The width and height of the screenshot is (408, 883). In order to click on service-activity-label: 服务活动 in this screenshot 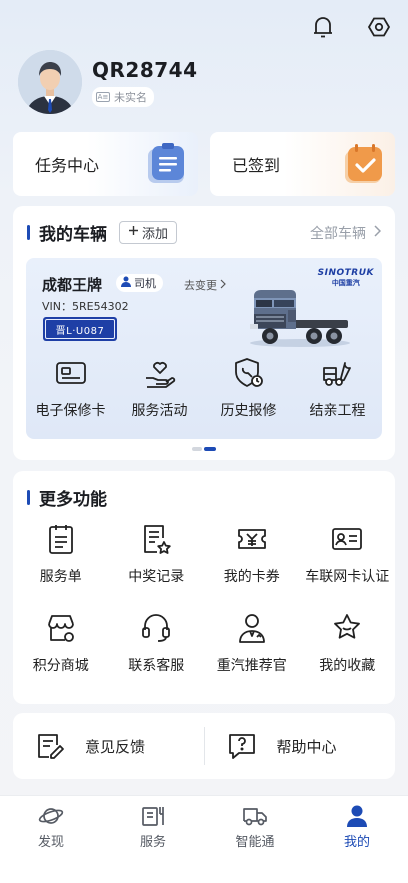, I will do `click(159, 411)`.